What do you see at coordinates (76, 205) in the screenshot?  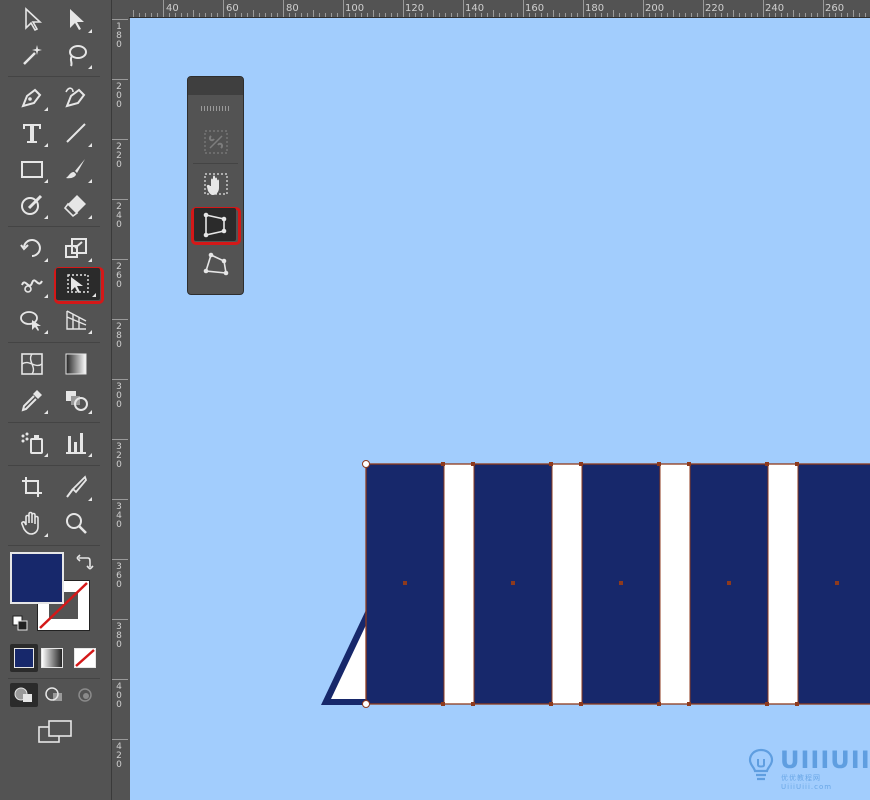 I see `eraser-tool` at bounding box center [76, 205].